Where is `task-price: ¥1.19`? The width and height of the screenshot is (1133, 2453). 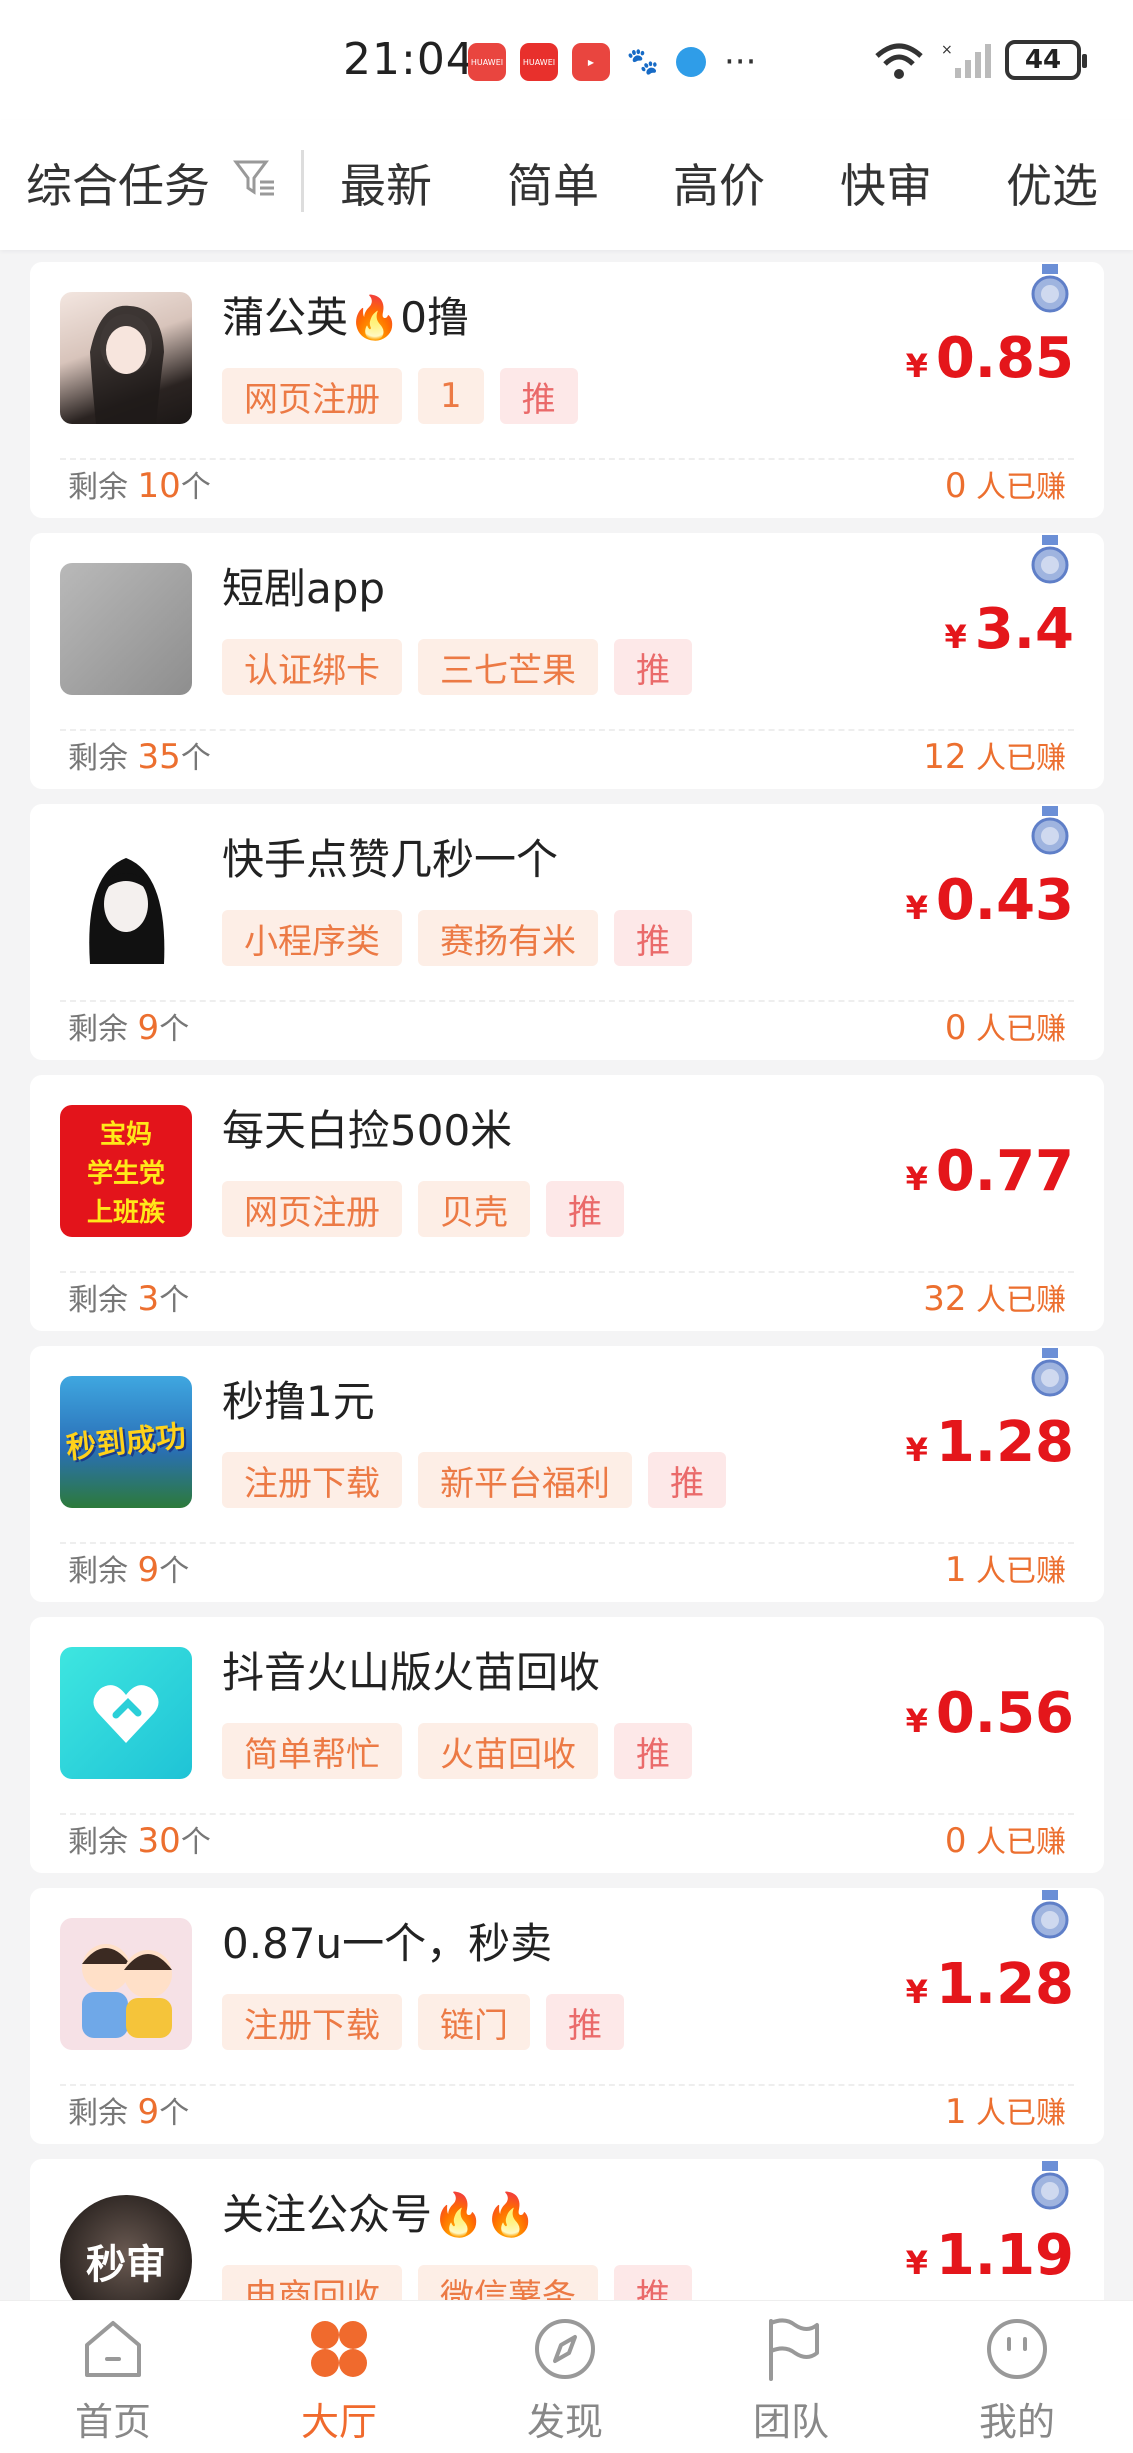
task-price: ¥1.19 is located at coordinates (989, 2255).